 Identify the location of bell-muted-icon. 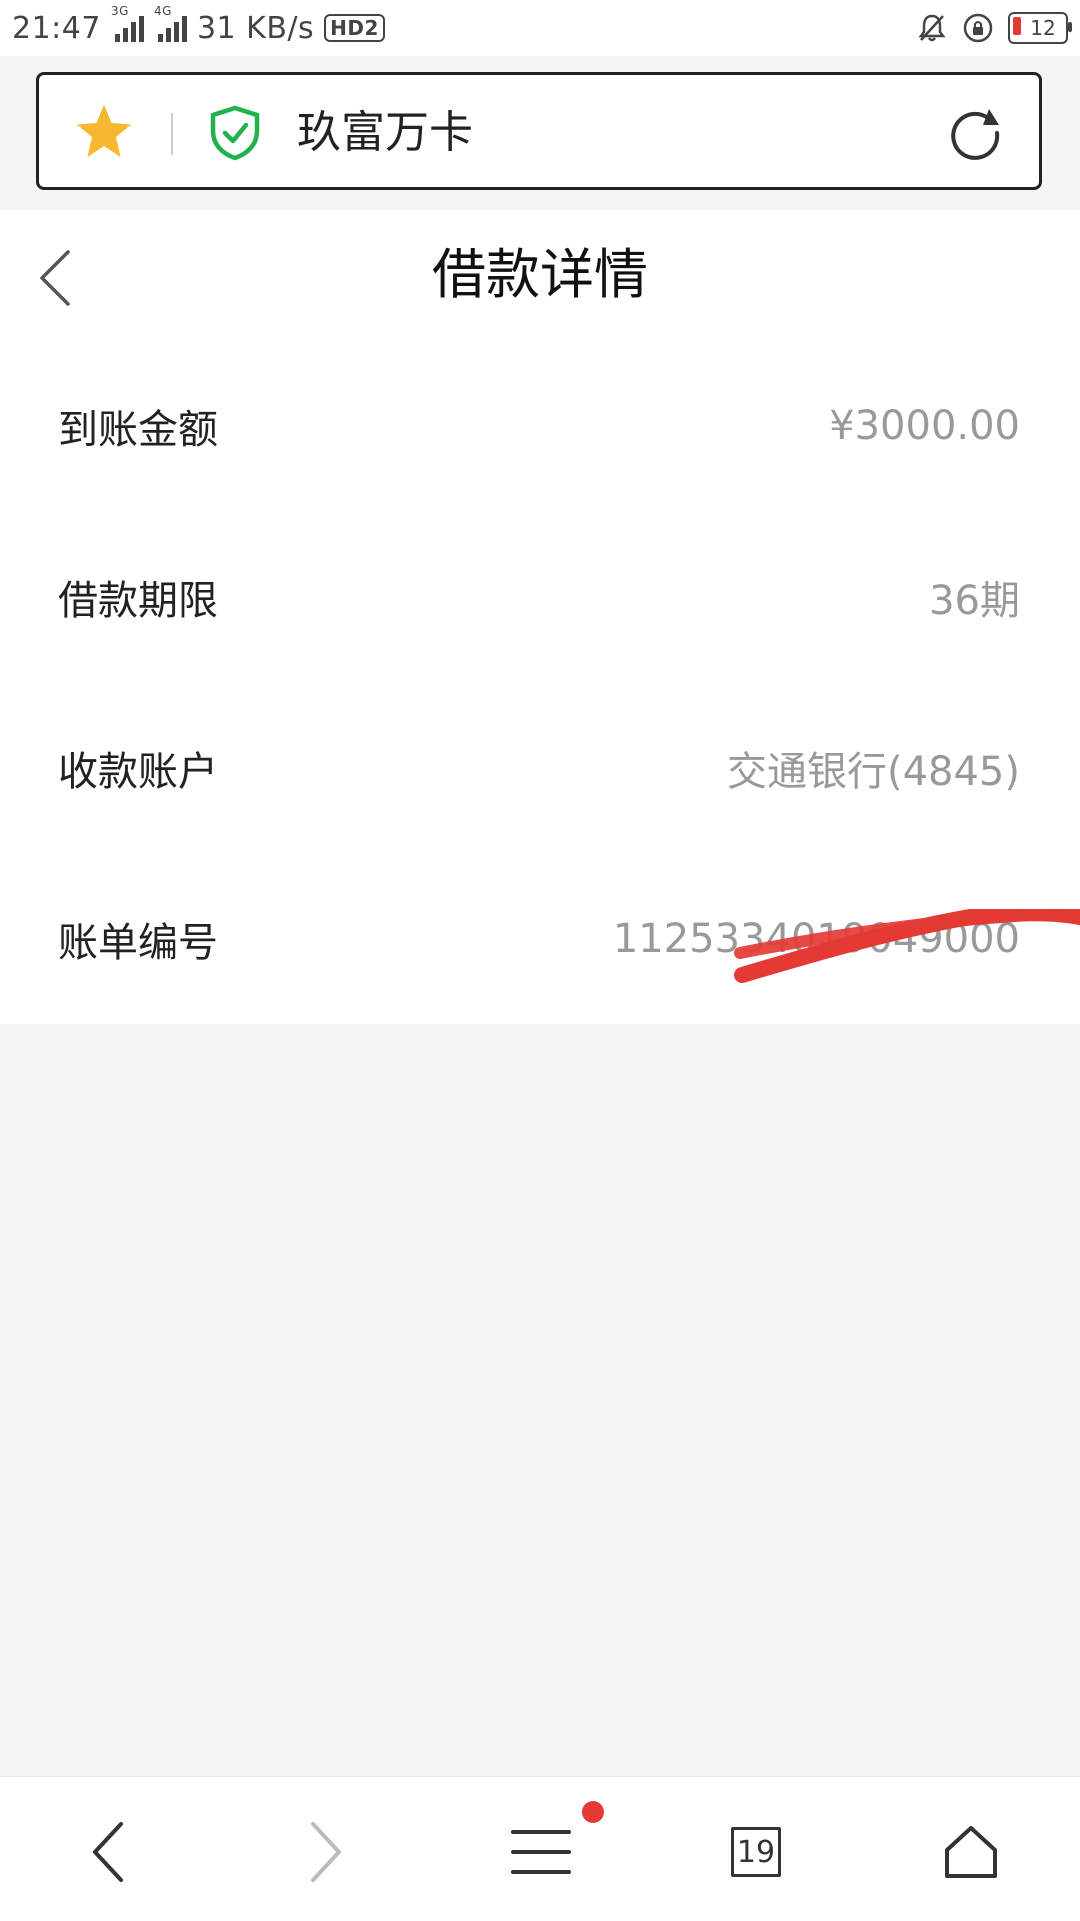
(932, 28).